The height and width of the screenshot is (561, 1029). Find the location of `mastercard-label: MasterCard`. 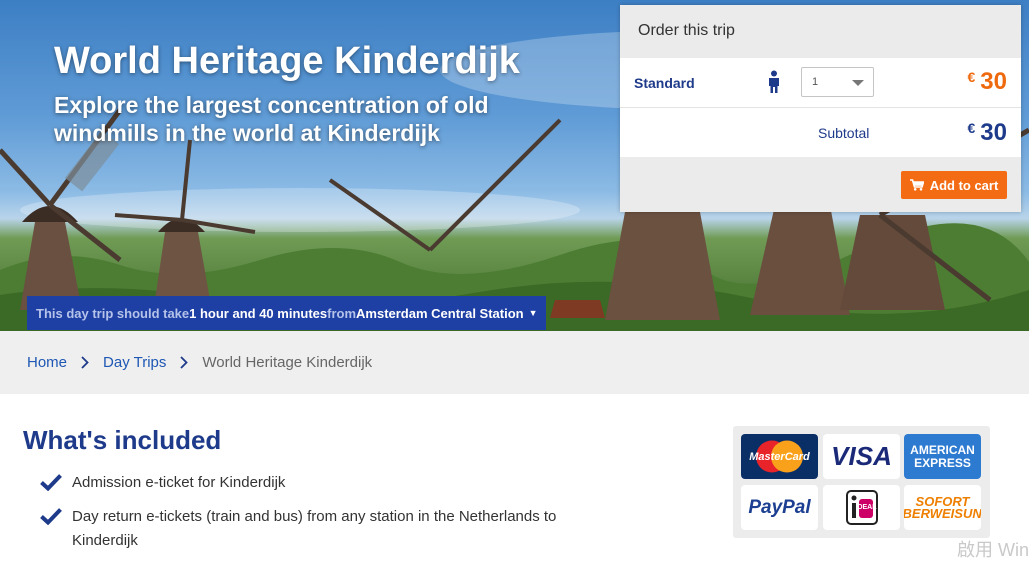

mastercard-label: MasterCard is located at coordinates (779, 456).